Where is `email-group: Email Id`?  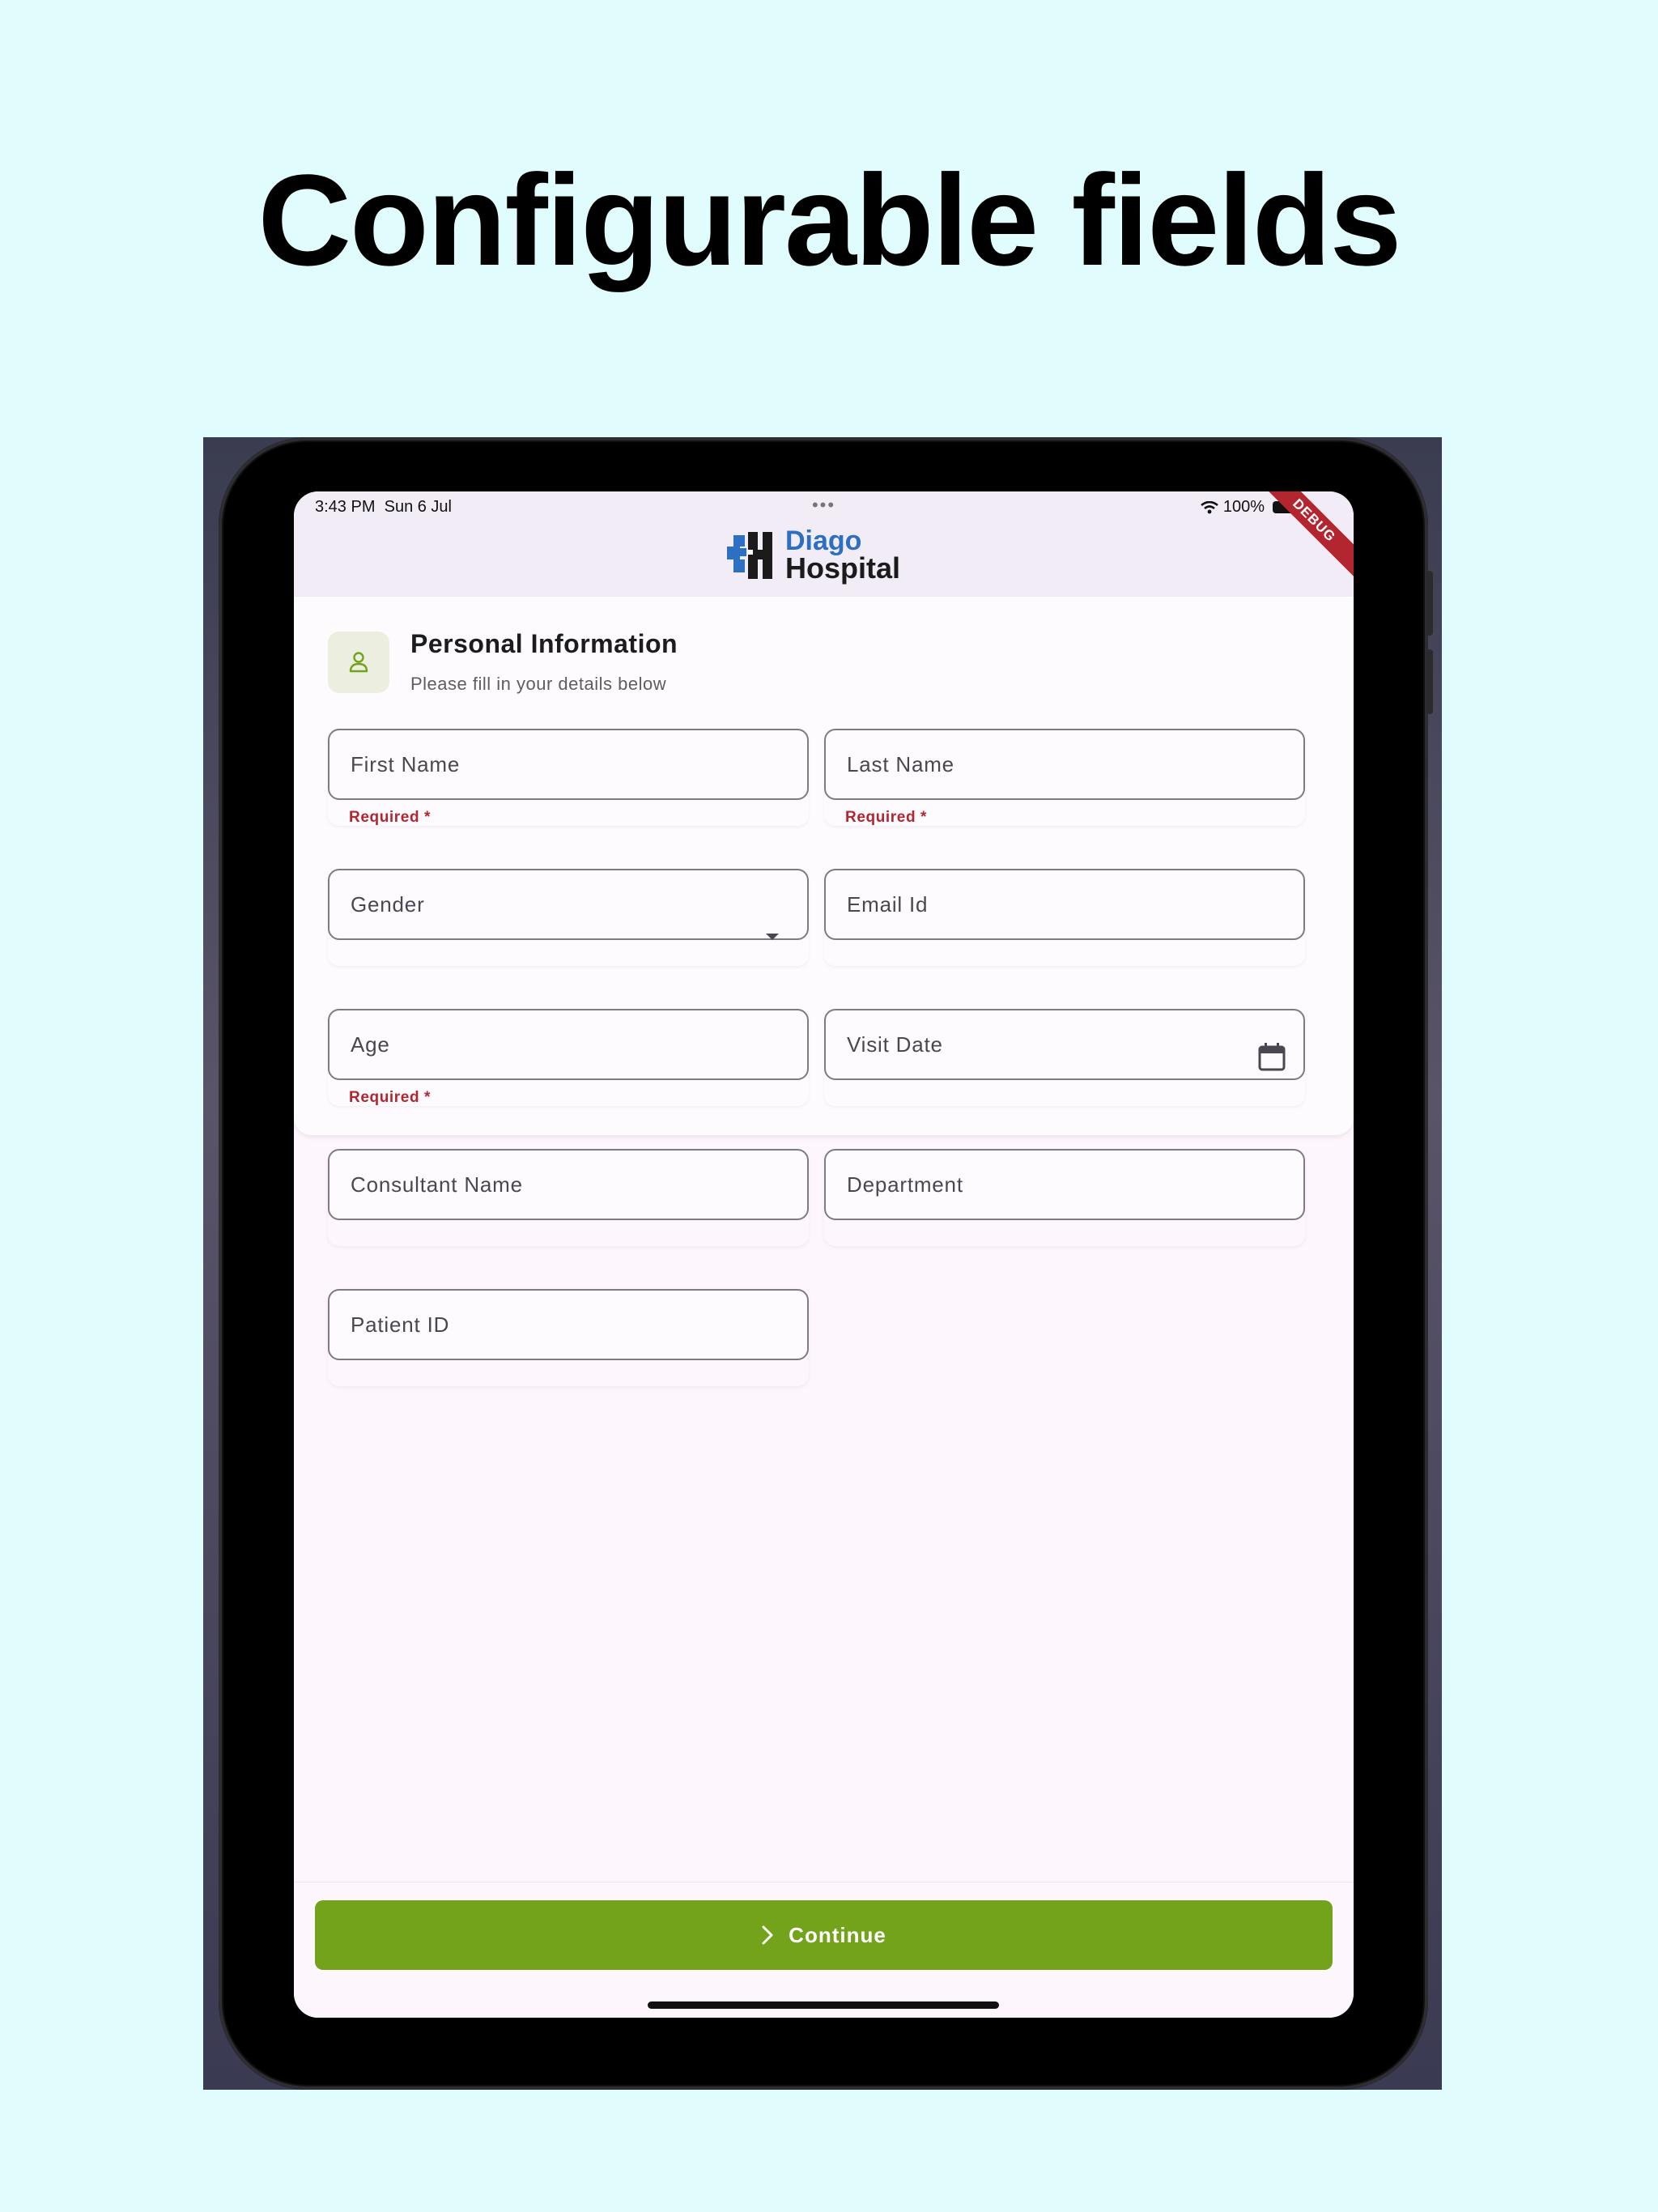
email-group: Email Id is located at coordinates (1064, 918).